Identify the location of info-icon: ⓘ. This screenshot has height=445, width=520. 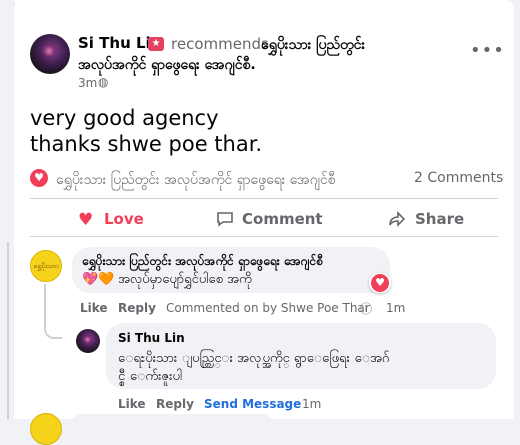
(366, 308).